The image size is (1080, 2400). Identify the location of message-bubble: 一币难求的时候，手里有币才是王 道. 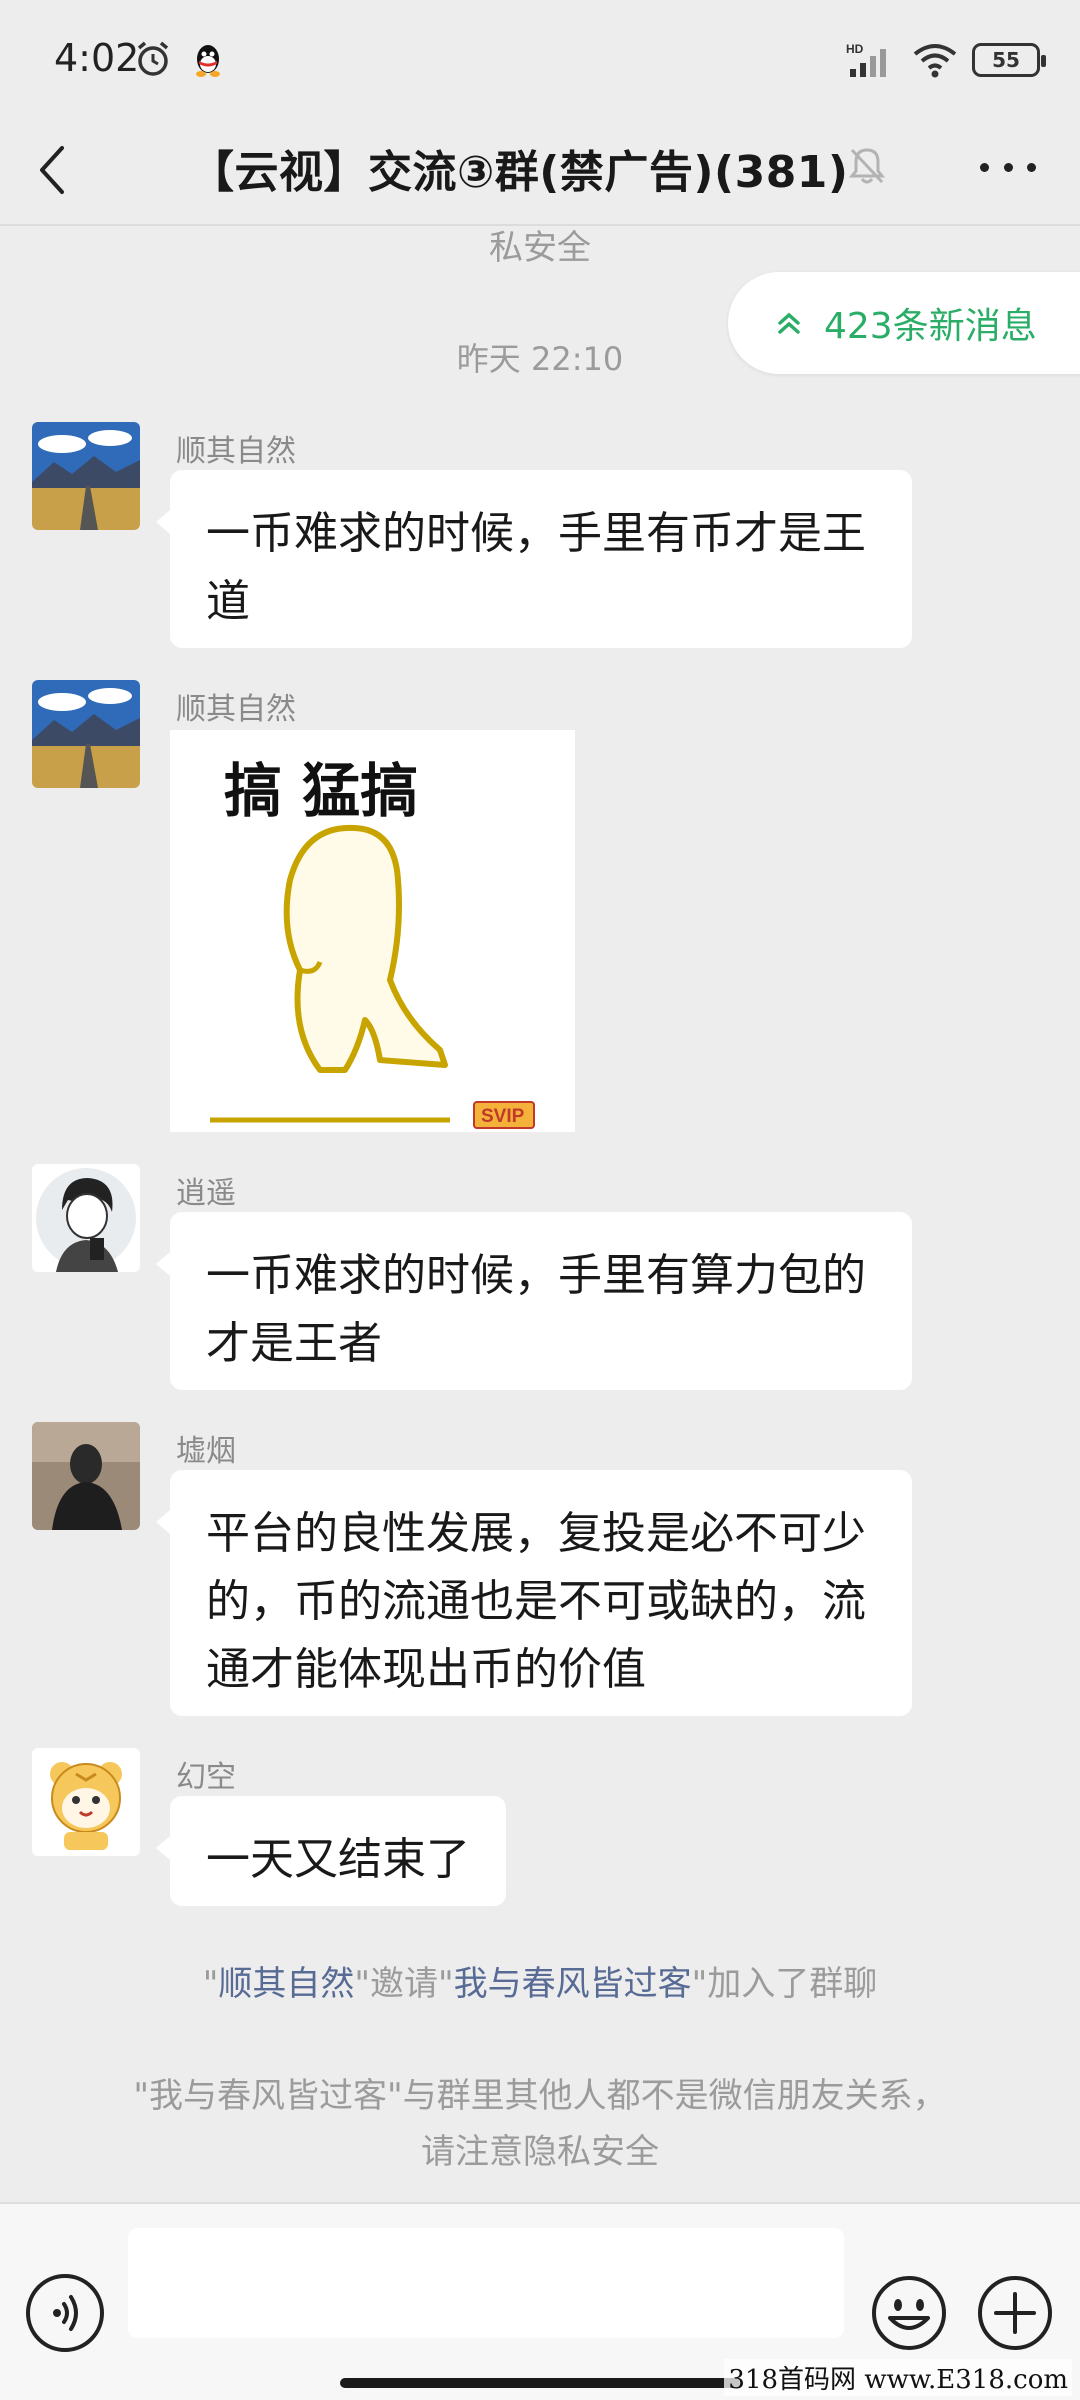
(534, 559).